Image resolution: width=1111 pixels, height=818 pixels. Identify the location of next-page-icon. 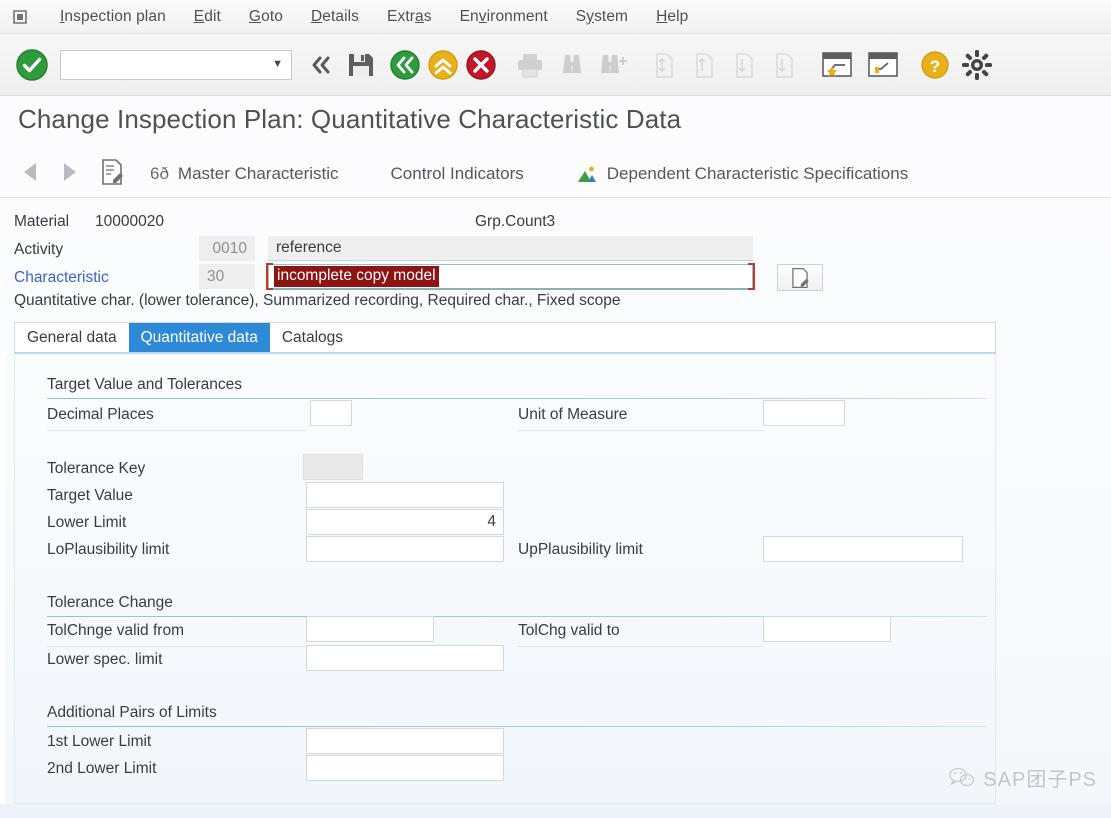
(744, 65).